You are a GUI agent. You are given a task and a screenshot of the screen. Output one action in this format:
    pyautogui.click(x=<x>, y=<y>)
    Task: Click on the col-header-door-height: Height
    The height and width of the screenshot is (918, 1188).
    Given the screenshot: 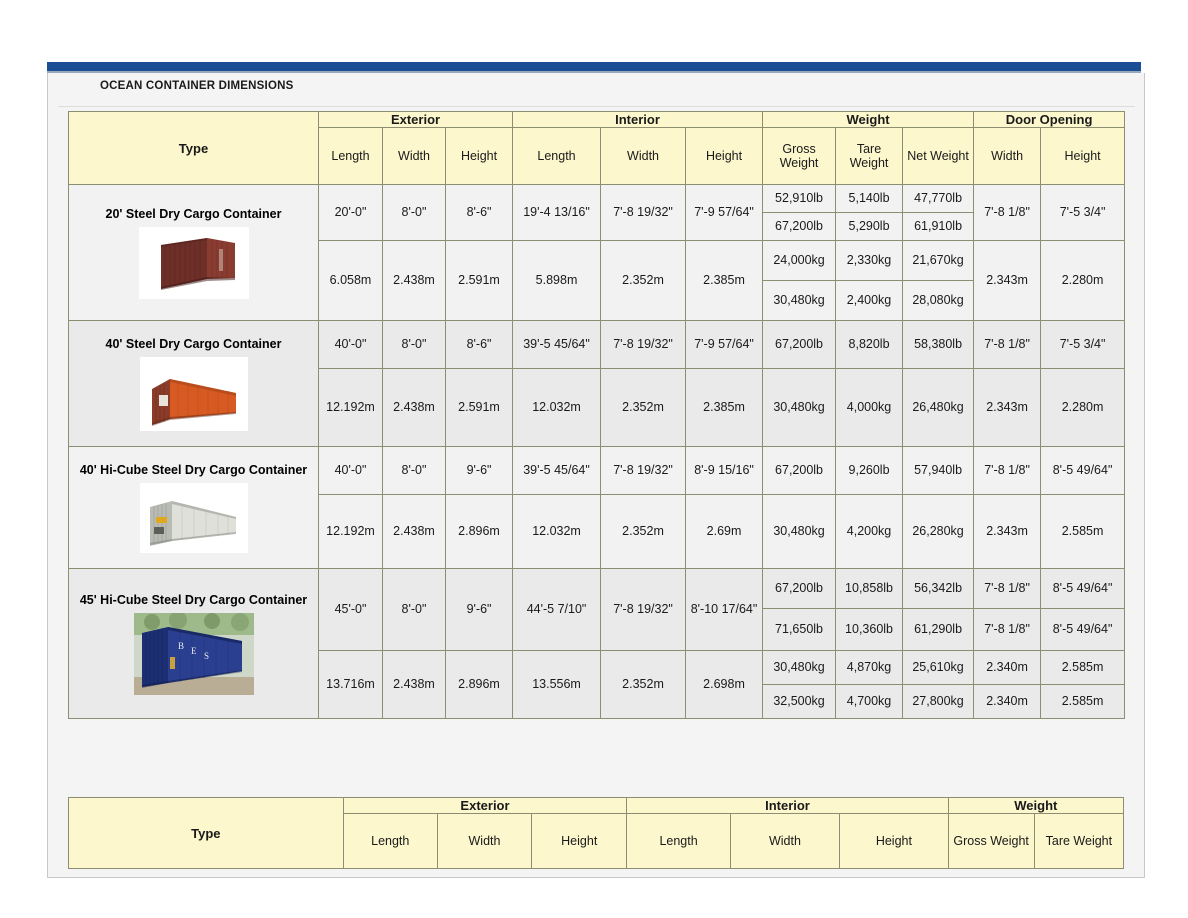 What is the action you would take?
    pyautogui.click(x=1083, y=156)
    